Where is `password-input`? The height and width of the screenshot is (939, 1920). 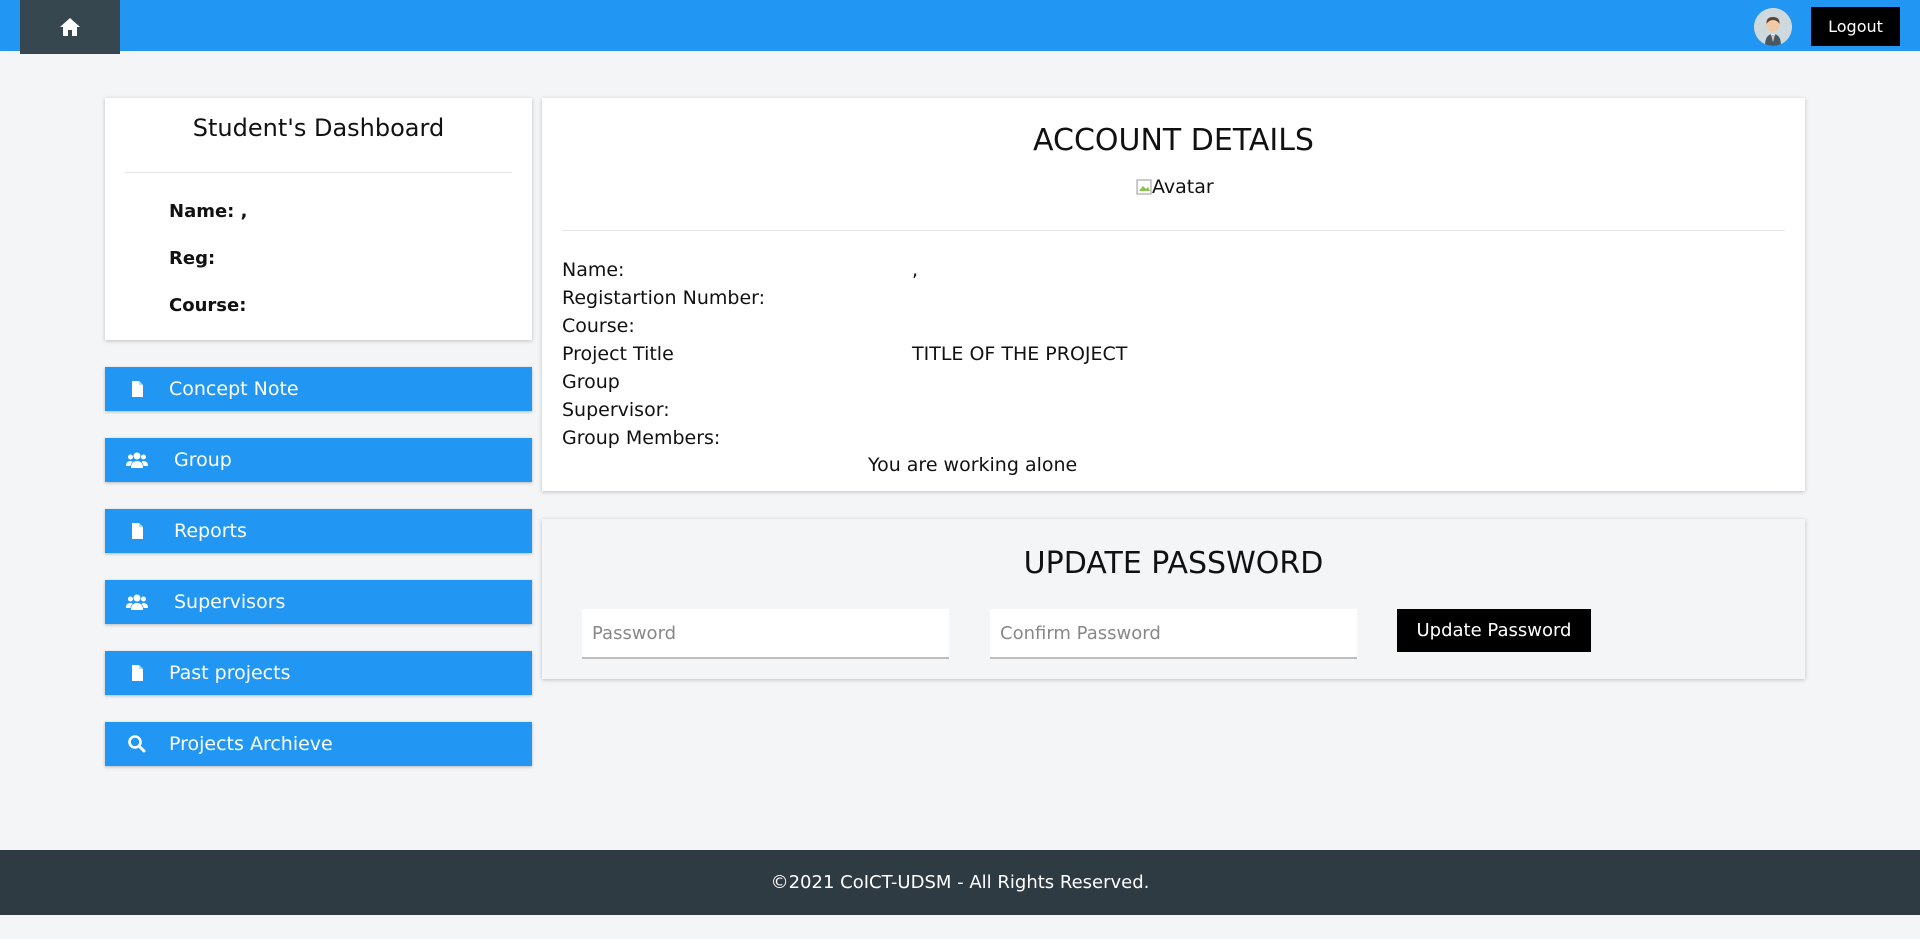
password-input is located at coordinates (765, 634).